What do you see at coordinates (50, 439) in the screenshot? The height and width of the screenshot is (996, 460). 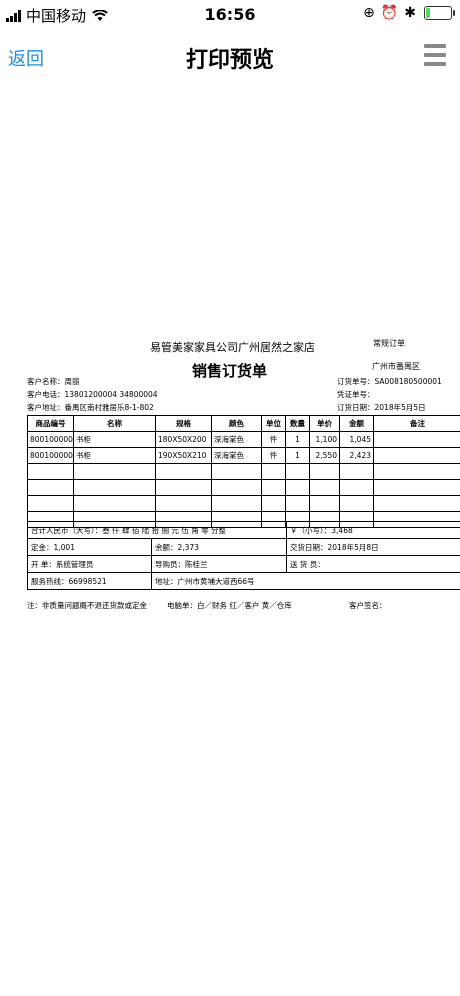 I see `item-code: 8001000003` at bounding box center [50, 439].